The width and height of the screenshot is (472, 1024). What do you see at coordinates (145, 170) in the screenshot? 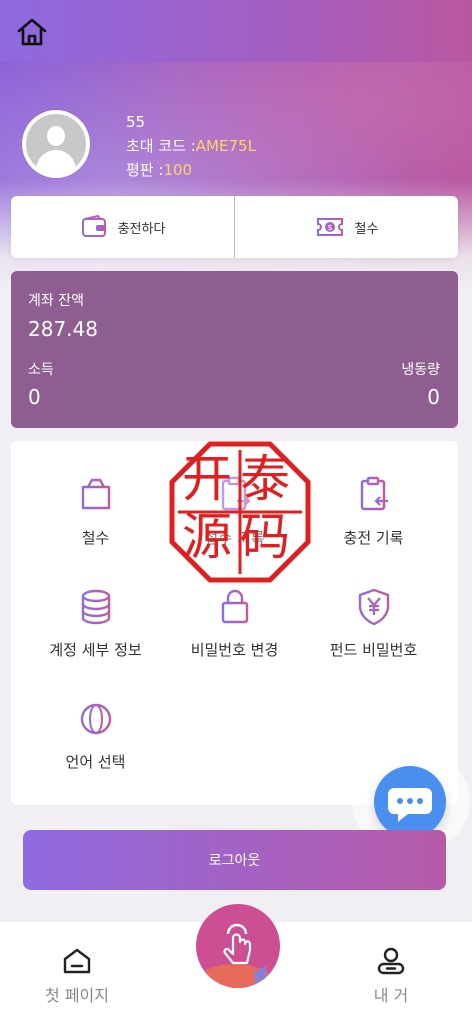
I see `reputation-label: 평판 :` at bounding box center [145, 170].